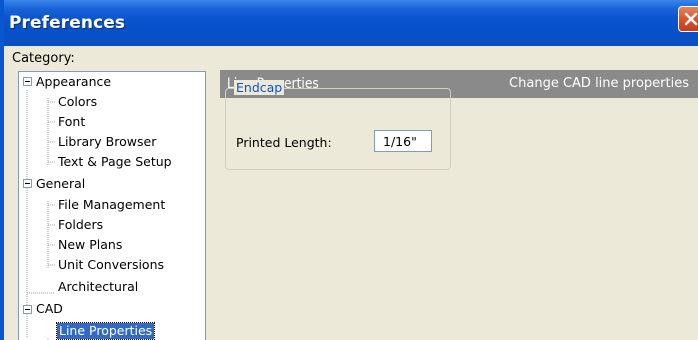  What do you see at coordinates (60, 184) in the screenshot?
I see `tree-item-general: General` at bounding box center [60, 184].